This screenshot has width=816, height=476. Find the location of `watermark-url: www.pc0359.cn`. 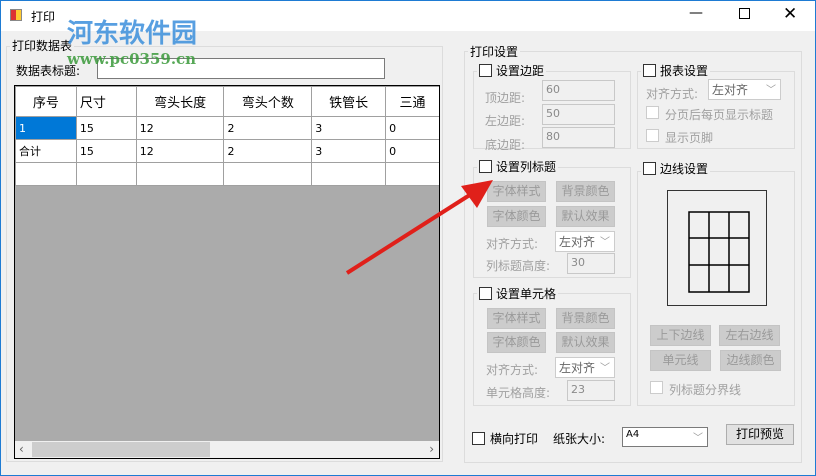

watermark-url: www.pc0359.cn is located at coordinates (132, 59).